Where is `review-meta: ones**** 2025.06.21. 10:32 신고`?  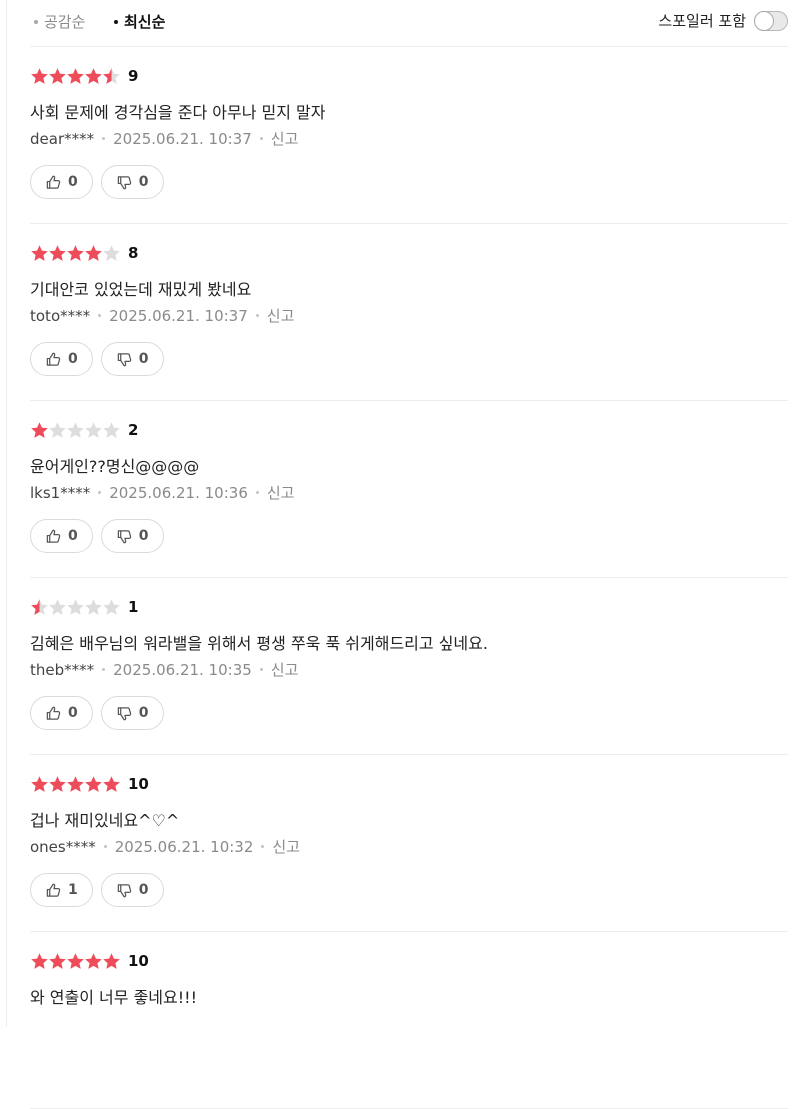 review-meta: ones**** 2025.06.21. 10:32 신고 is located at coordinates (165, 846).